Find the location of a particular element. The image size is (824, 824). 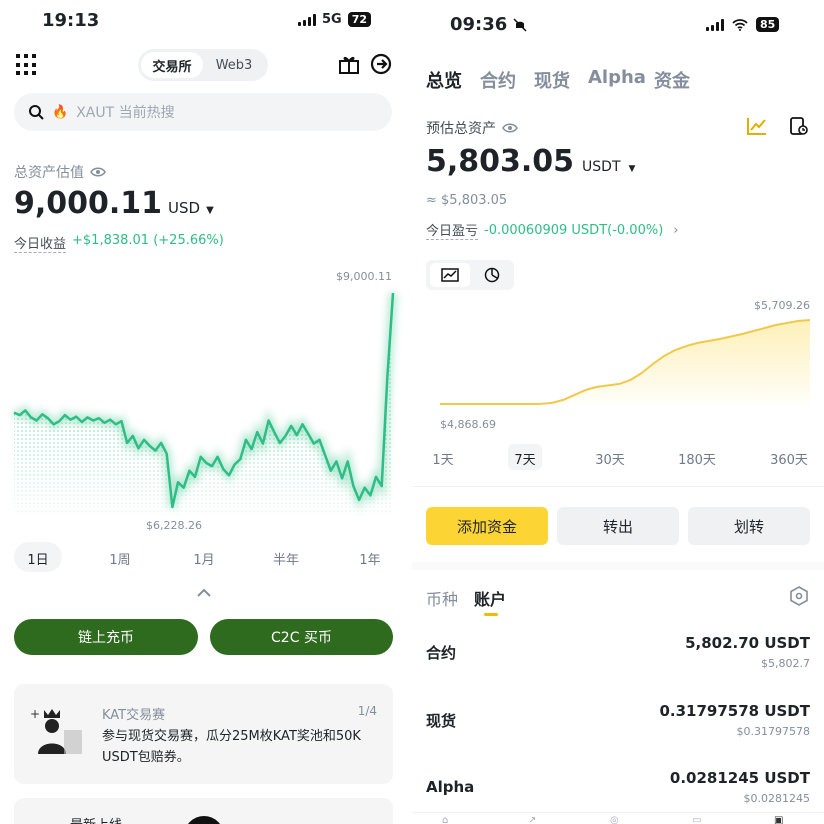

pie-chart-icon is located at coordinates (492, 275).